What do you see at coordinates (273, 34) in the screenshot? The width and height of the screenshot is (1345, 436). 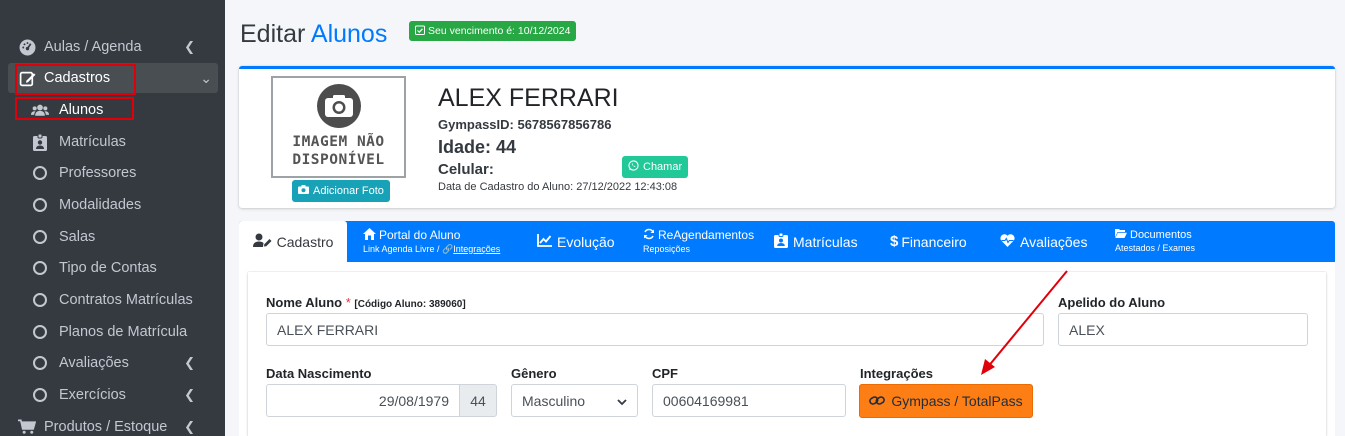 I see `page-title-prefix: Editar` at bounding box center [273, 34].